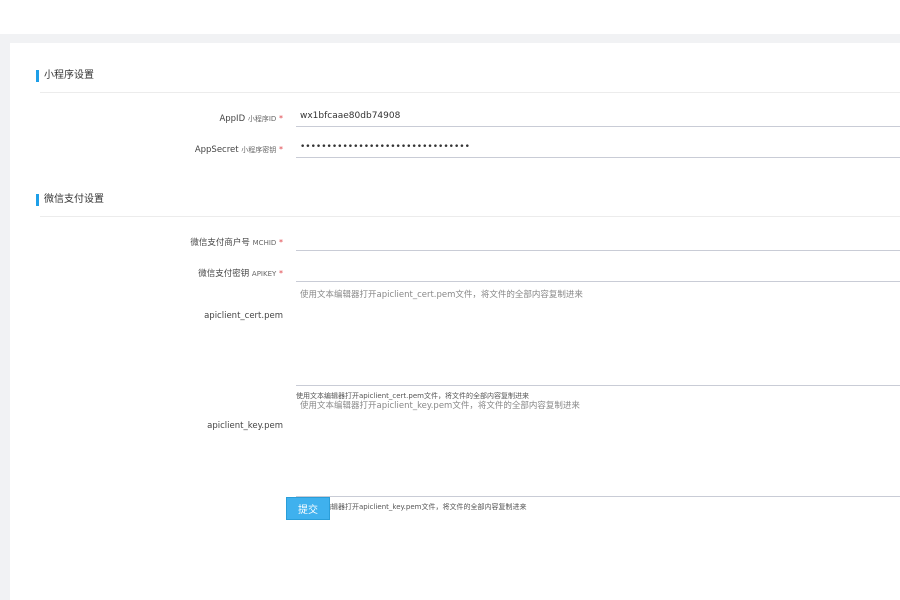 The image size is (900, 600). I want to click on cert-textarea, so click(598, 334).